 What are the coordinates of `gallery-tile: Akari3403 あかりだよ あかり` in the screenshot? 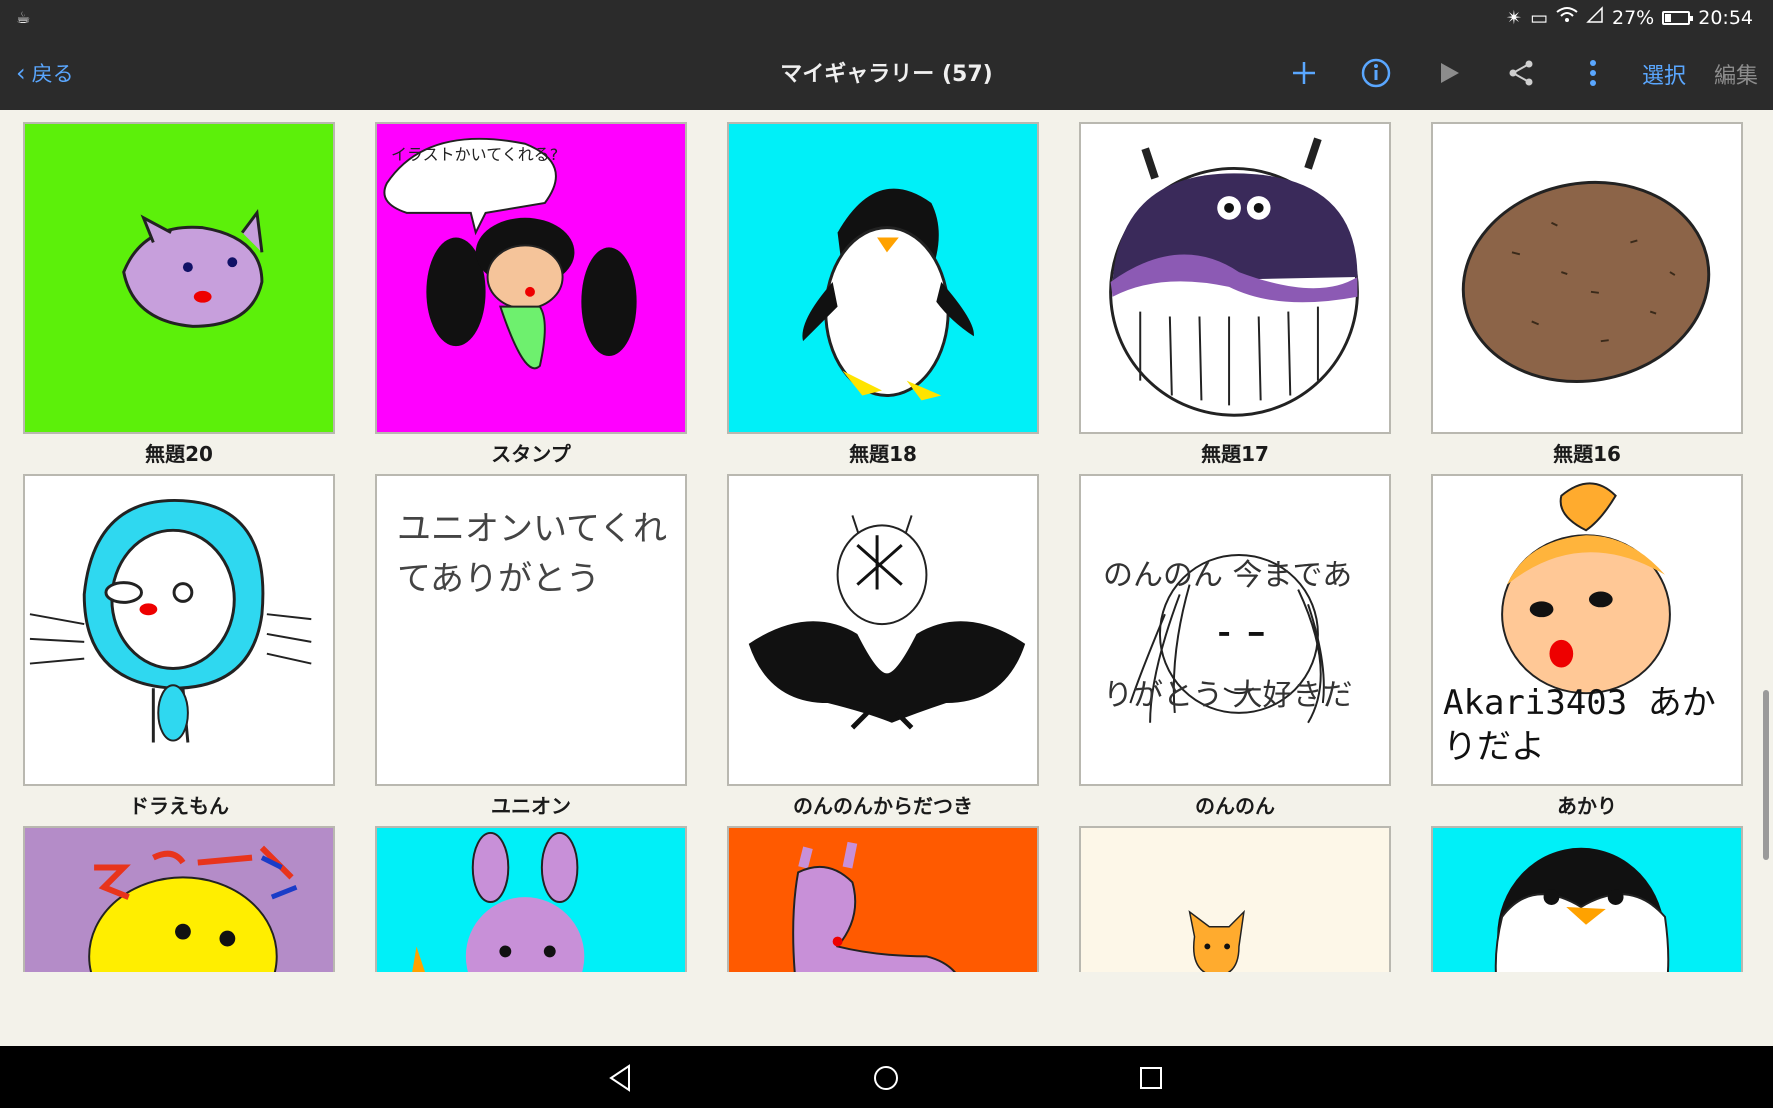 It's located at (1587, 646).